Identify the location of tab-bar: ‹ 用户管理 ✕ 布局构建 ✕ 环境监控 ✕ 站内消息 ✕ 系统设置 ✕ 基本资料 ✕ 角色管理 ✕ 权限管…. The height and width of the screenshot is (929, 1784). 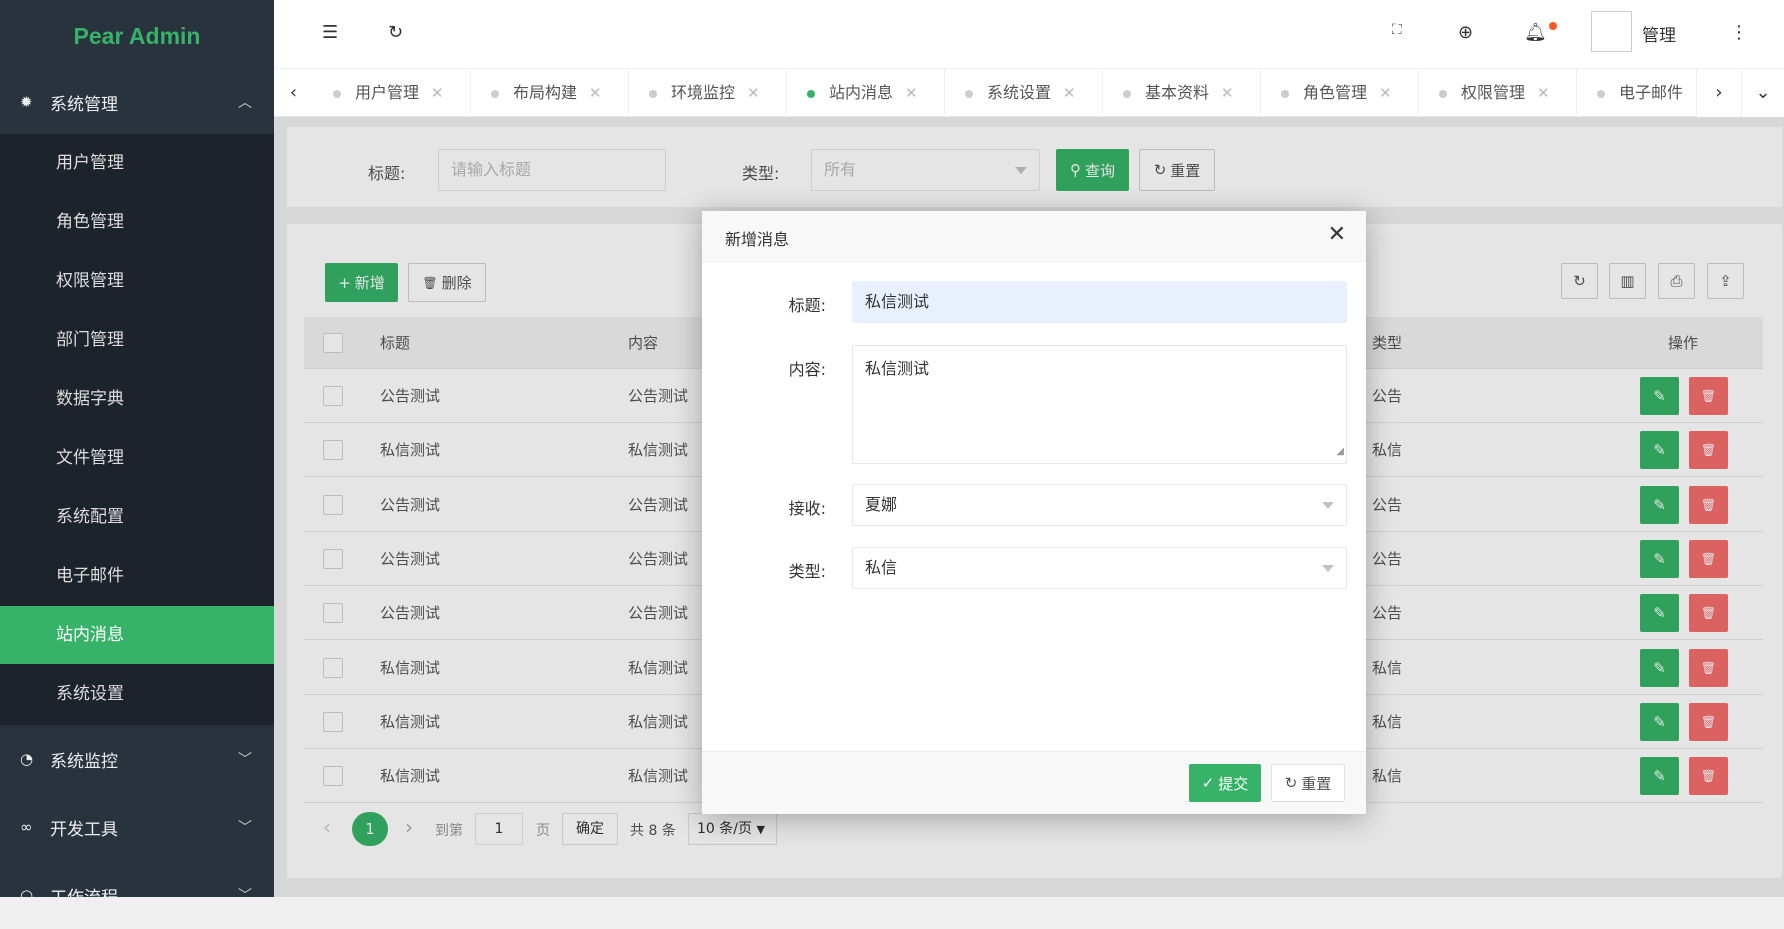
(1029, 92).